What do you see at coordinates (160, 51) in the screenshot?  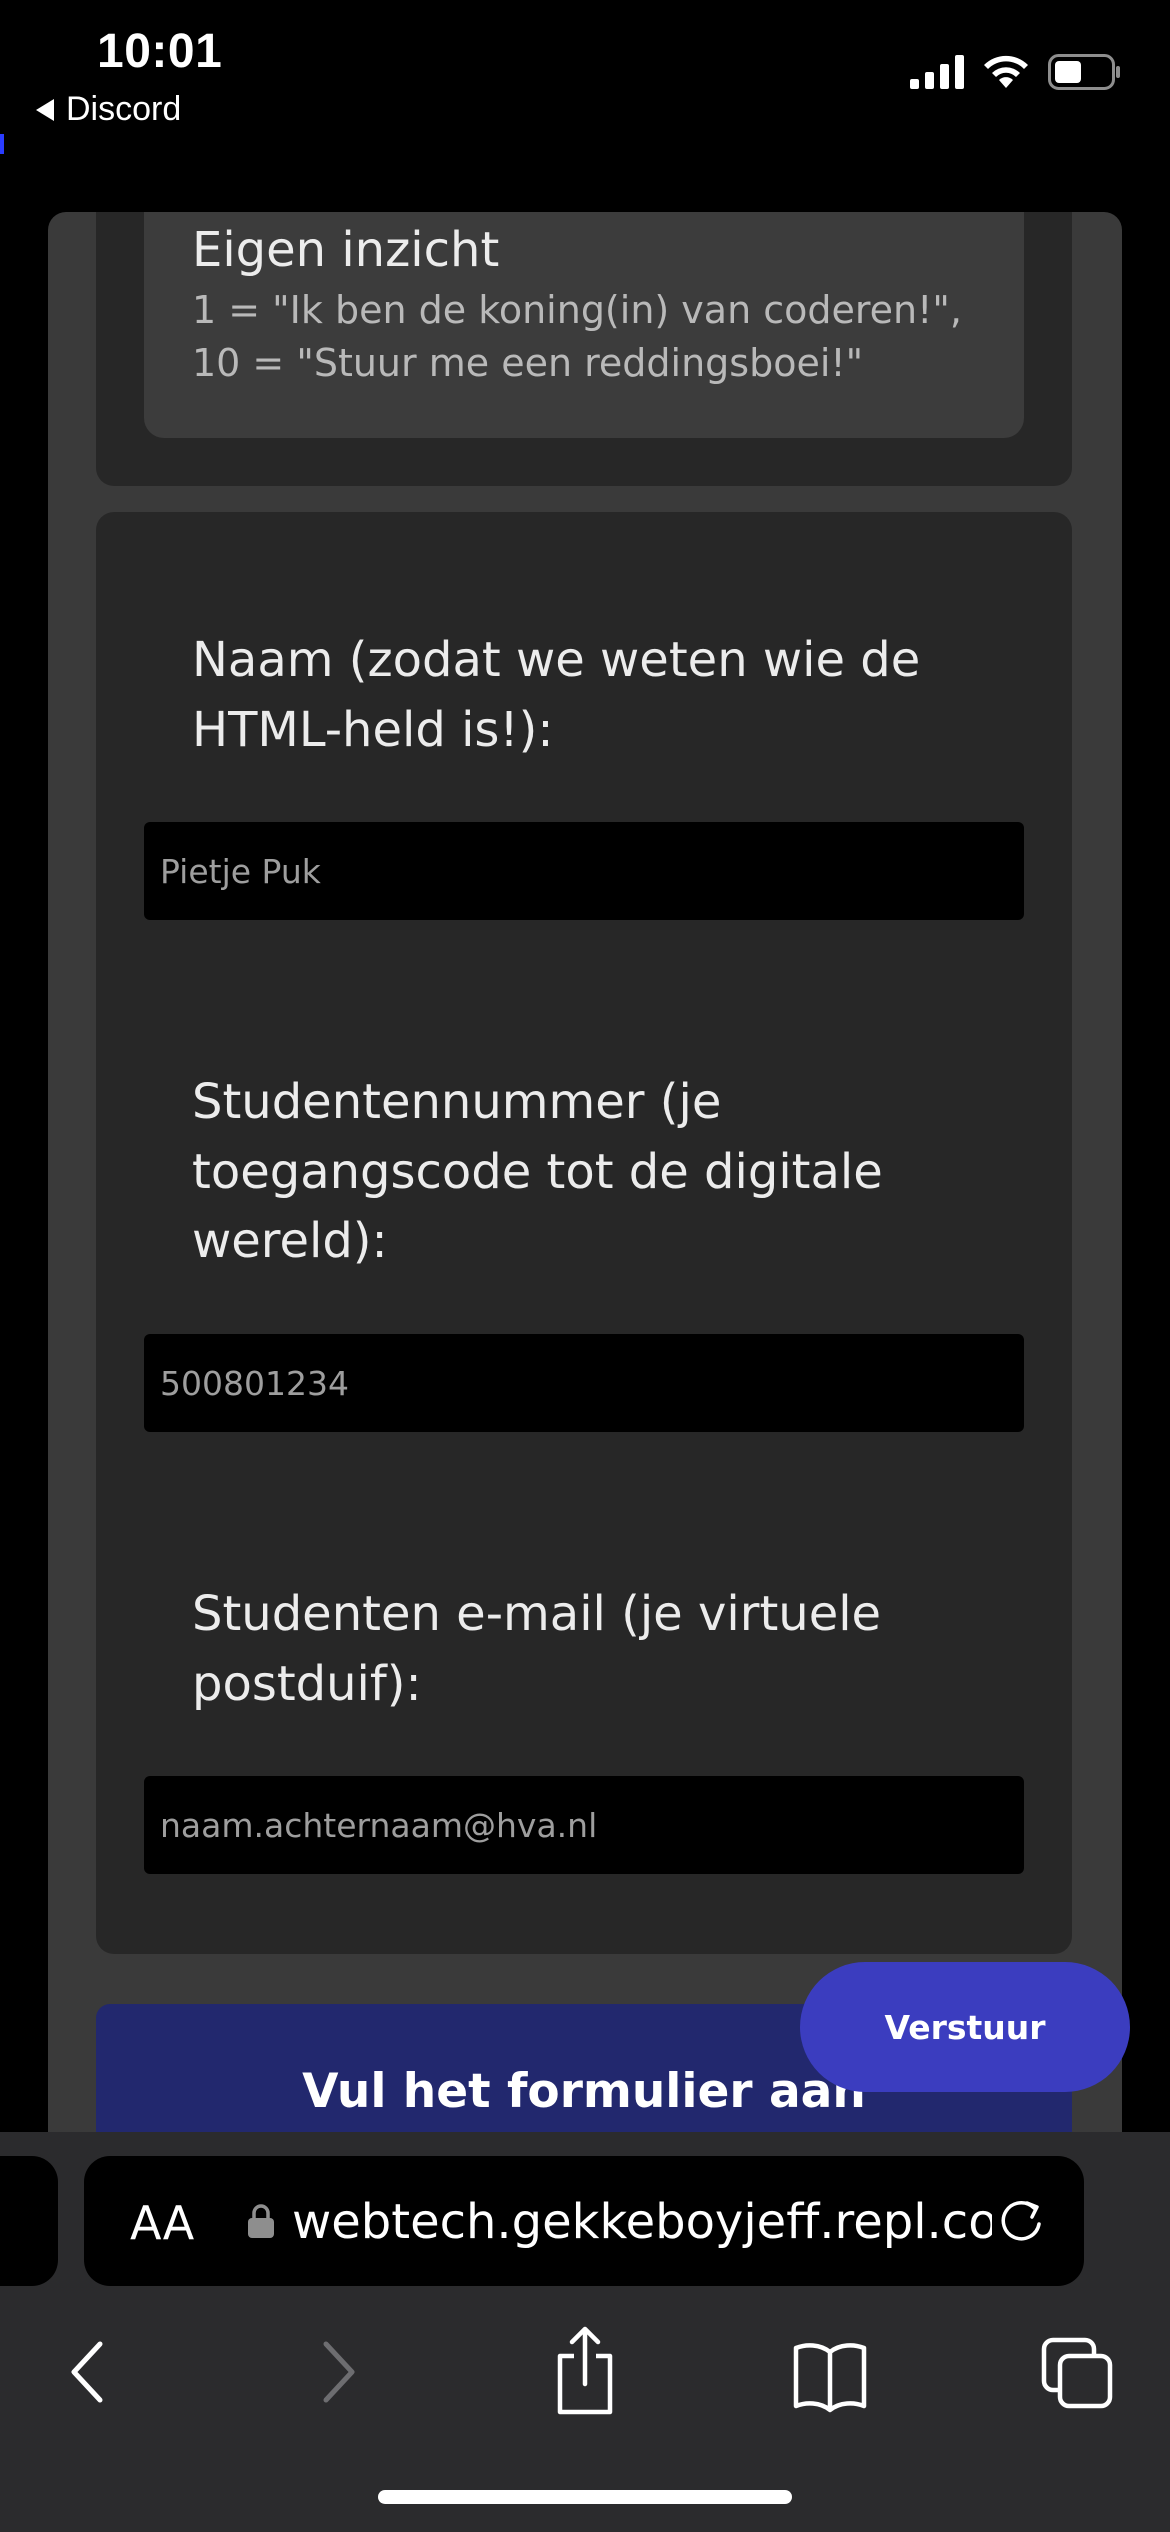 I see `status-time: 10:01` at bounding box center [160, 51].